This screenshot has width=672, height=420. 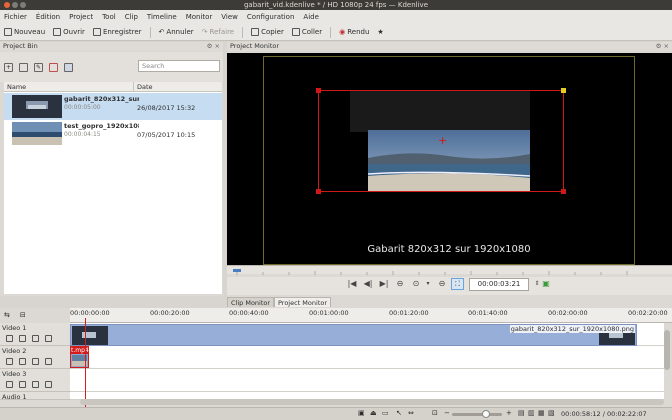 I want to click on edit-clip-icon: ✎, so click(x=38, y=67).